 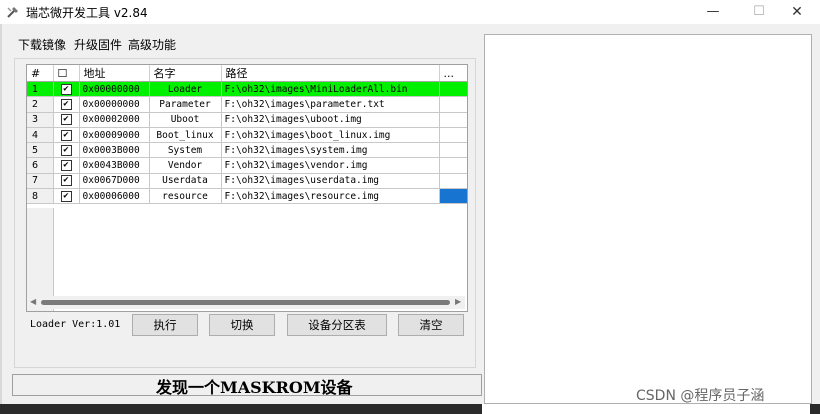 I want to click on row-path: F:\oh32\images\resource.img, so click(x=330, y=196).